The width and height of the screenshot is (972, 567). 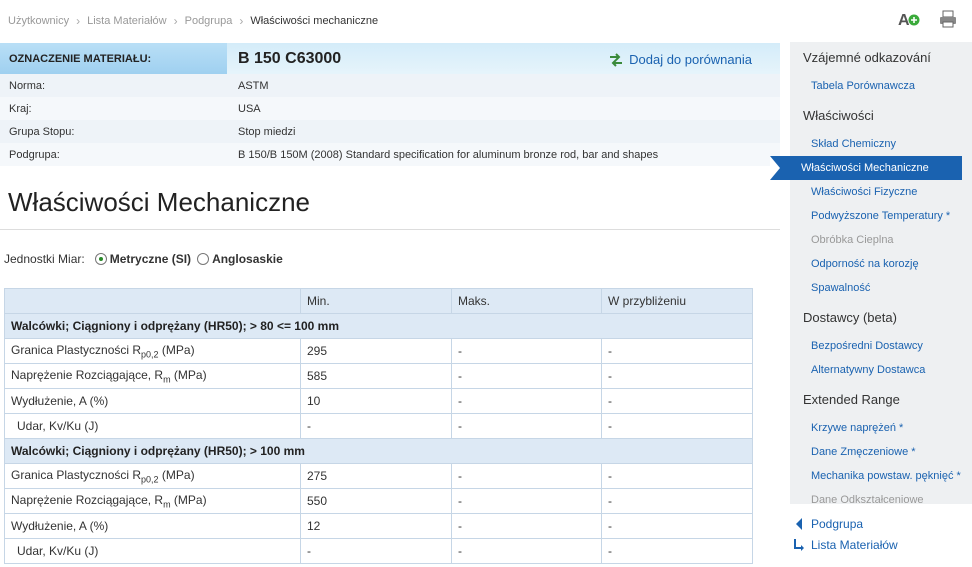 I want to click on compare-arrows-icon, so click(x=616, y=59).